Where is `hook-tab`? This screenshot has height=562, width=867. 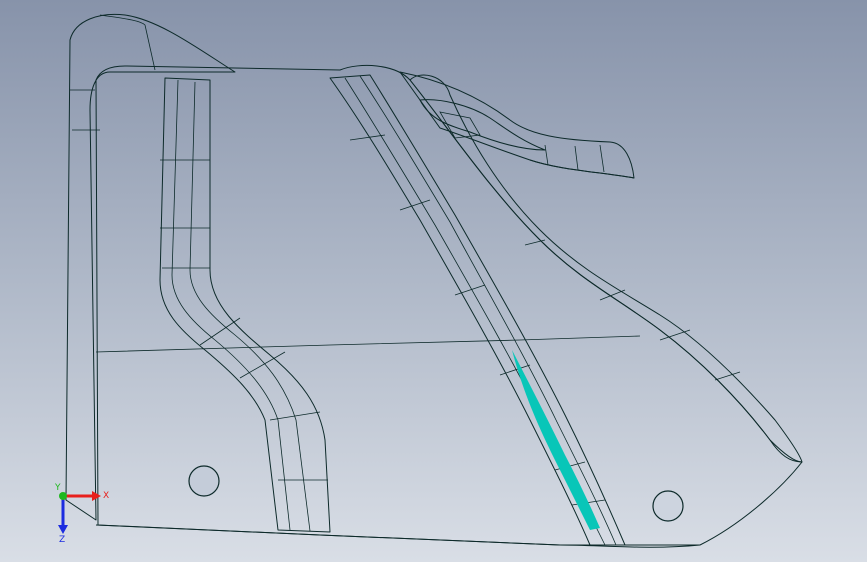
hook-tab is located at coordinates (517, 125).